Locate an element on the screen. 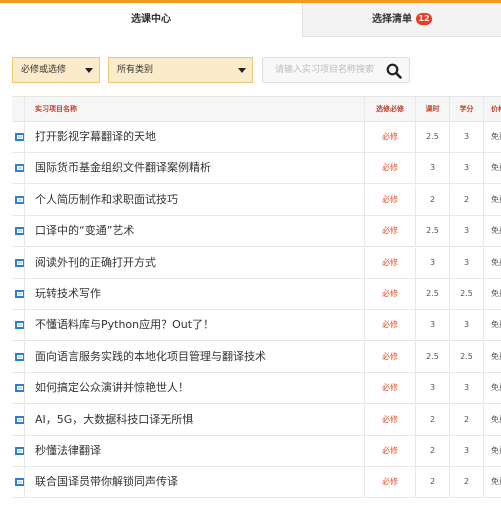 The image size is (501, 510). tab-course-center: 选课中心 is located at coordinates (151, 20).